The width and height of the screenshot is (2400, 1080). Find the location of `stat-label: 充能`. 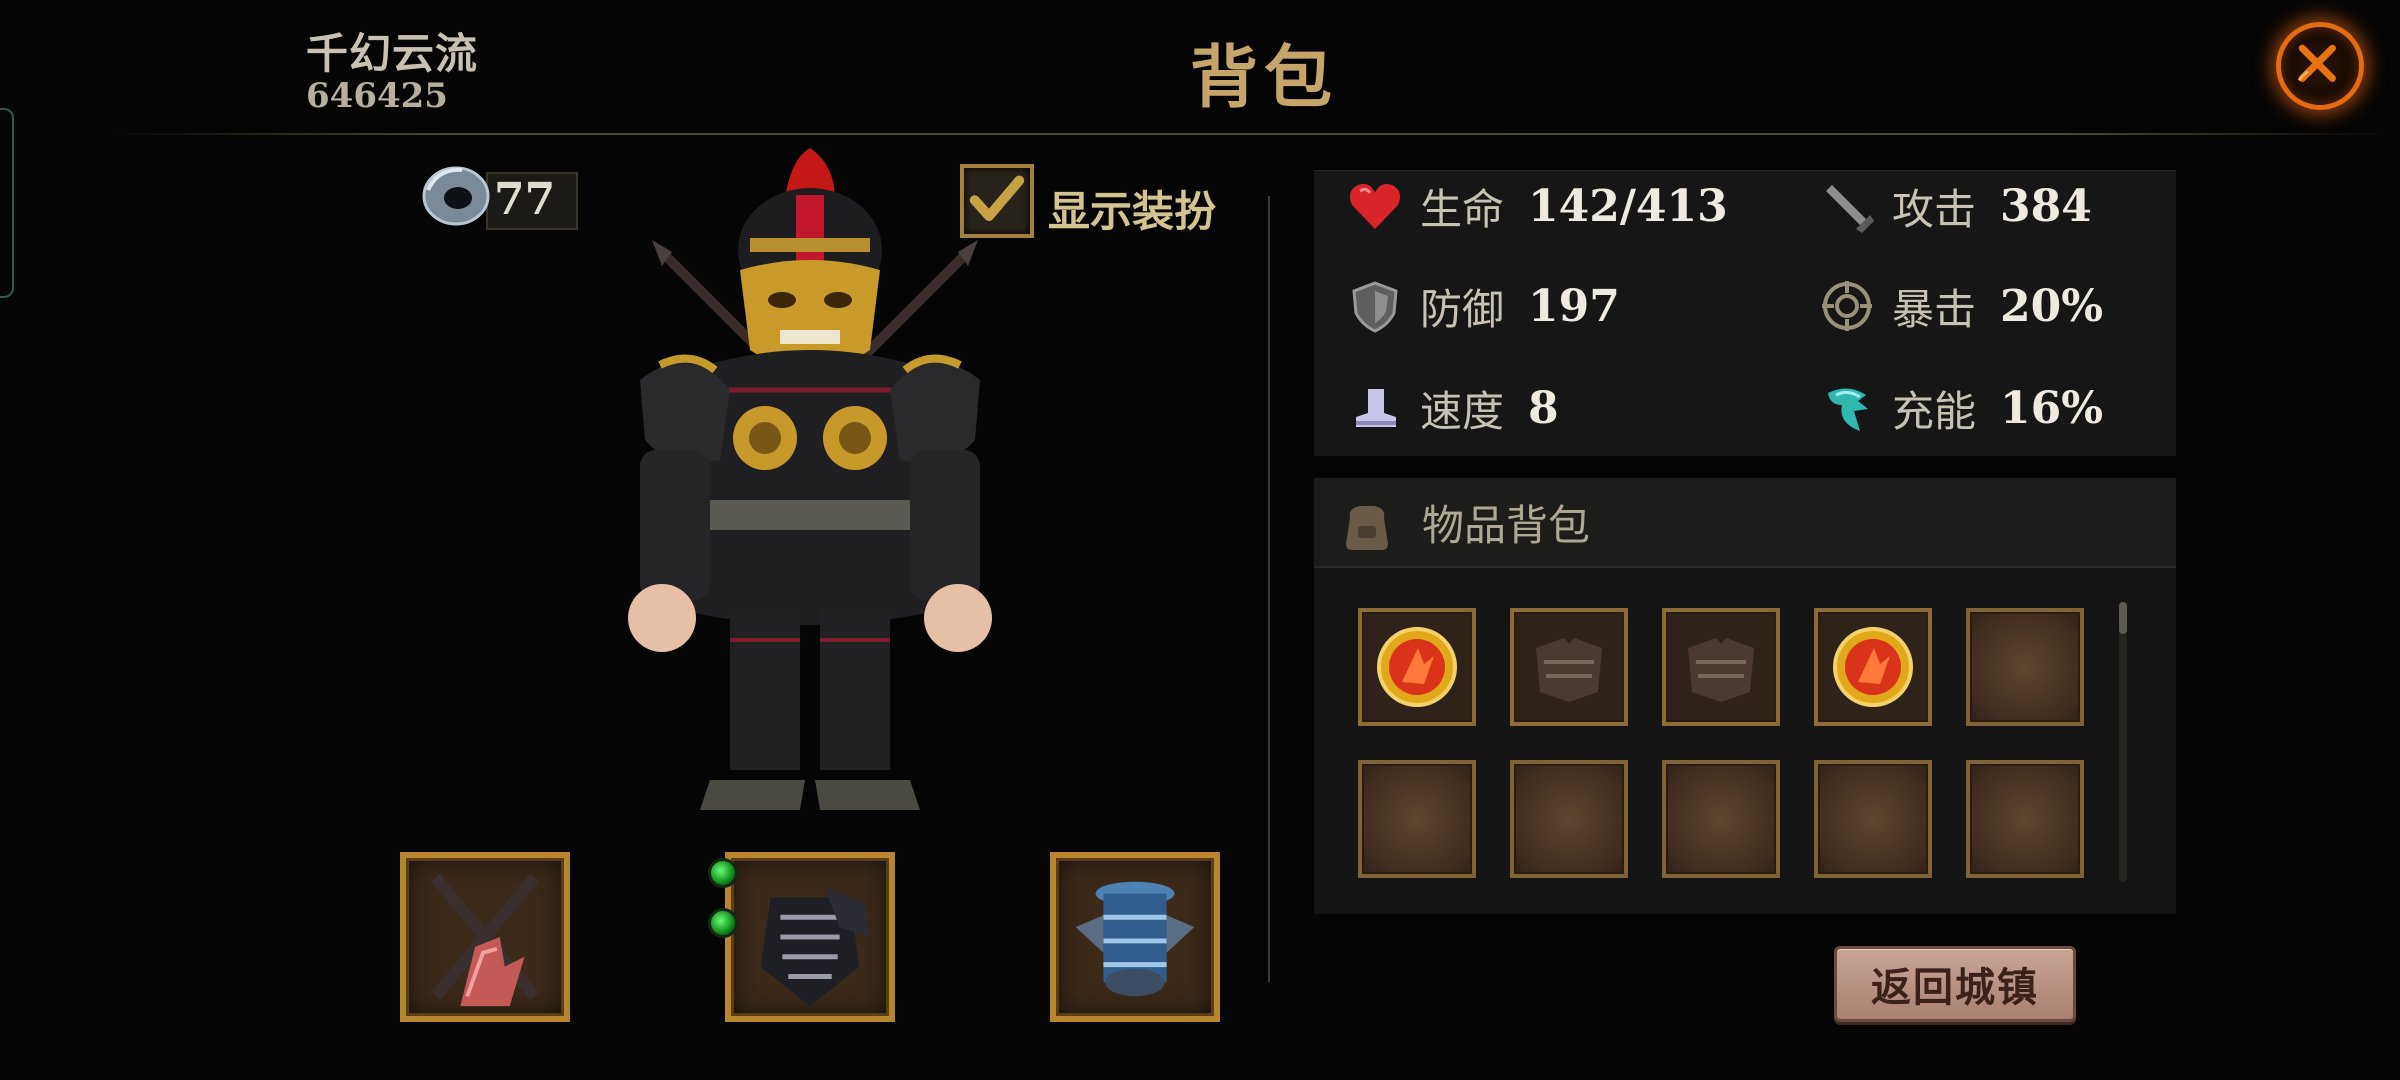

stat-label: 充能 is located at coordinates (1934, 411).